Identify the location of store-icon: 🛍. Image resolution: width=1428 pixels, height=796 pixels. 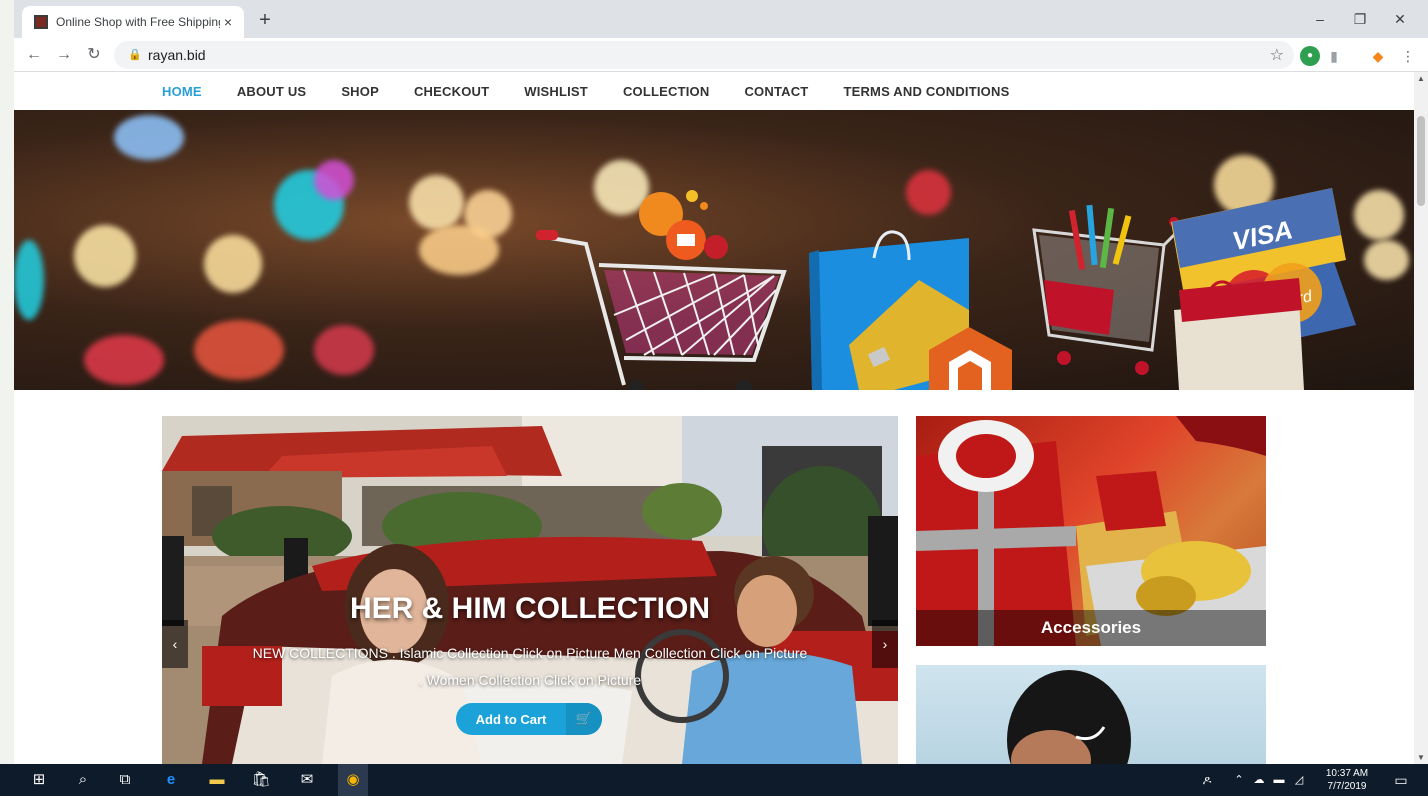
(261, 780).